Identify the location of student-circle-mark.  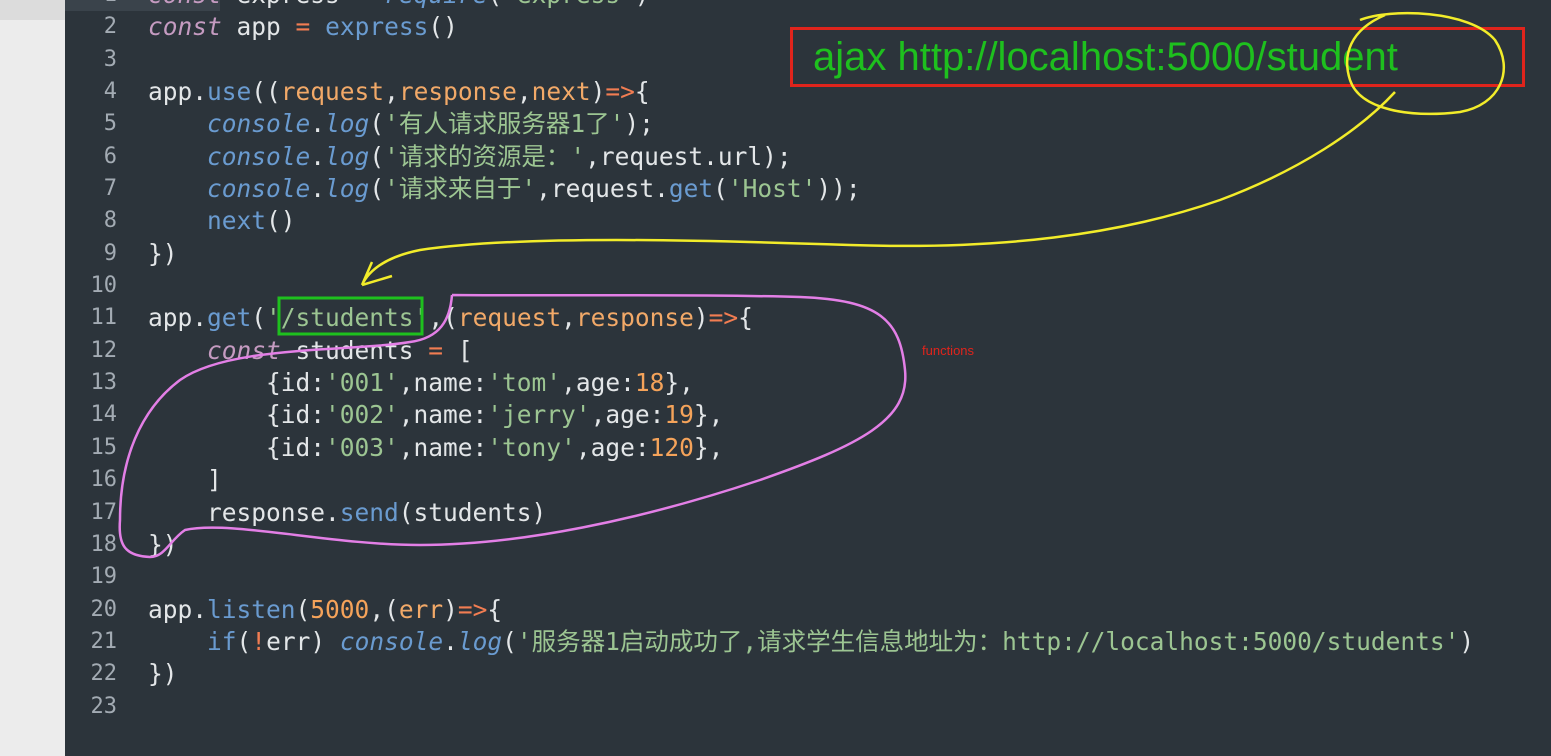
(1425, 63).